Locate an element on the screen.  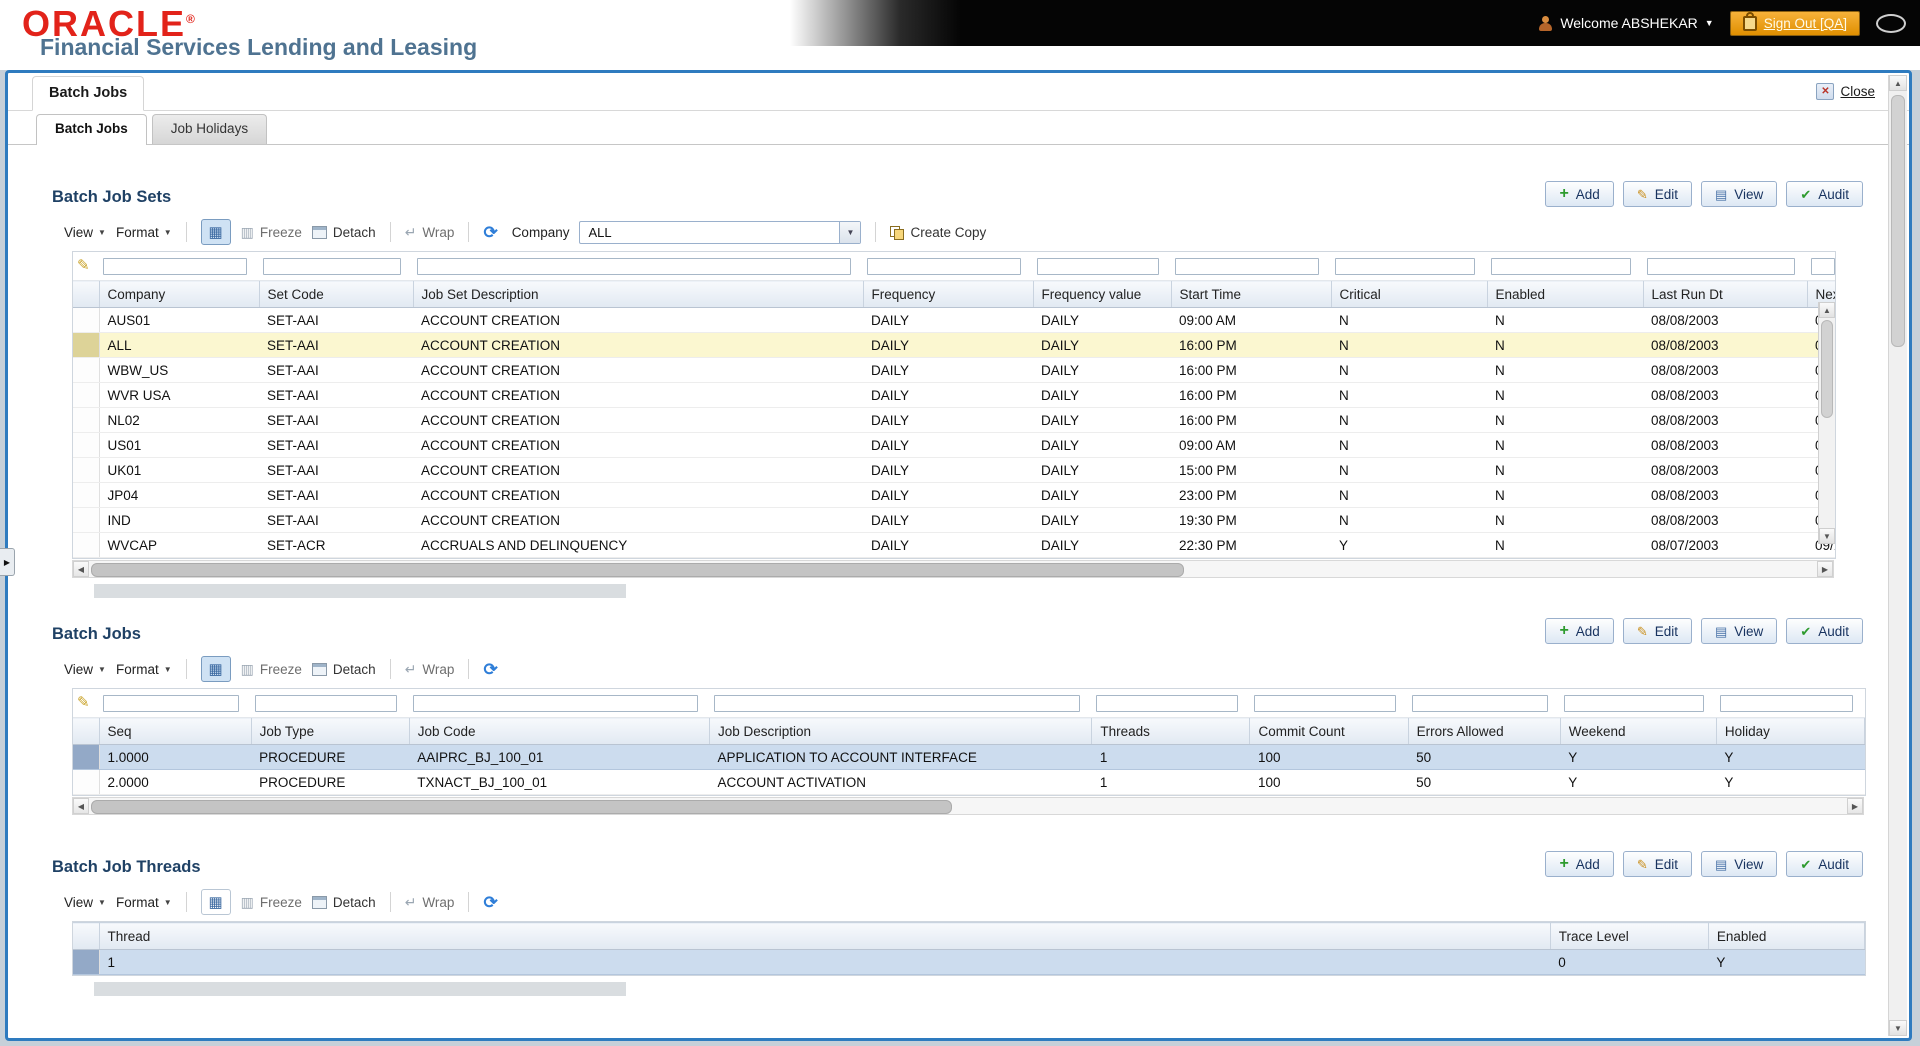
table-cell: AUS01 is located at coordinates (179, 320).